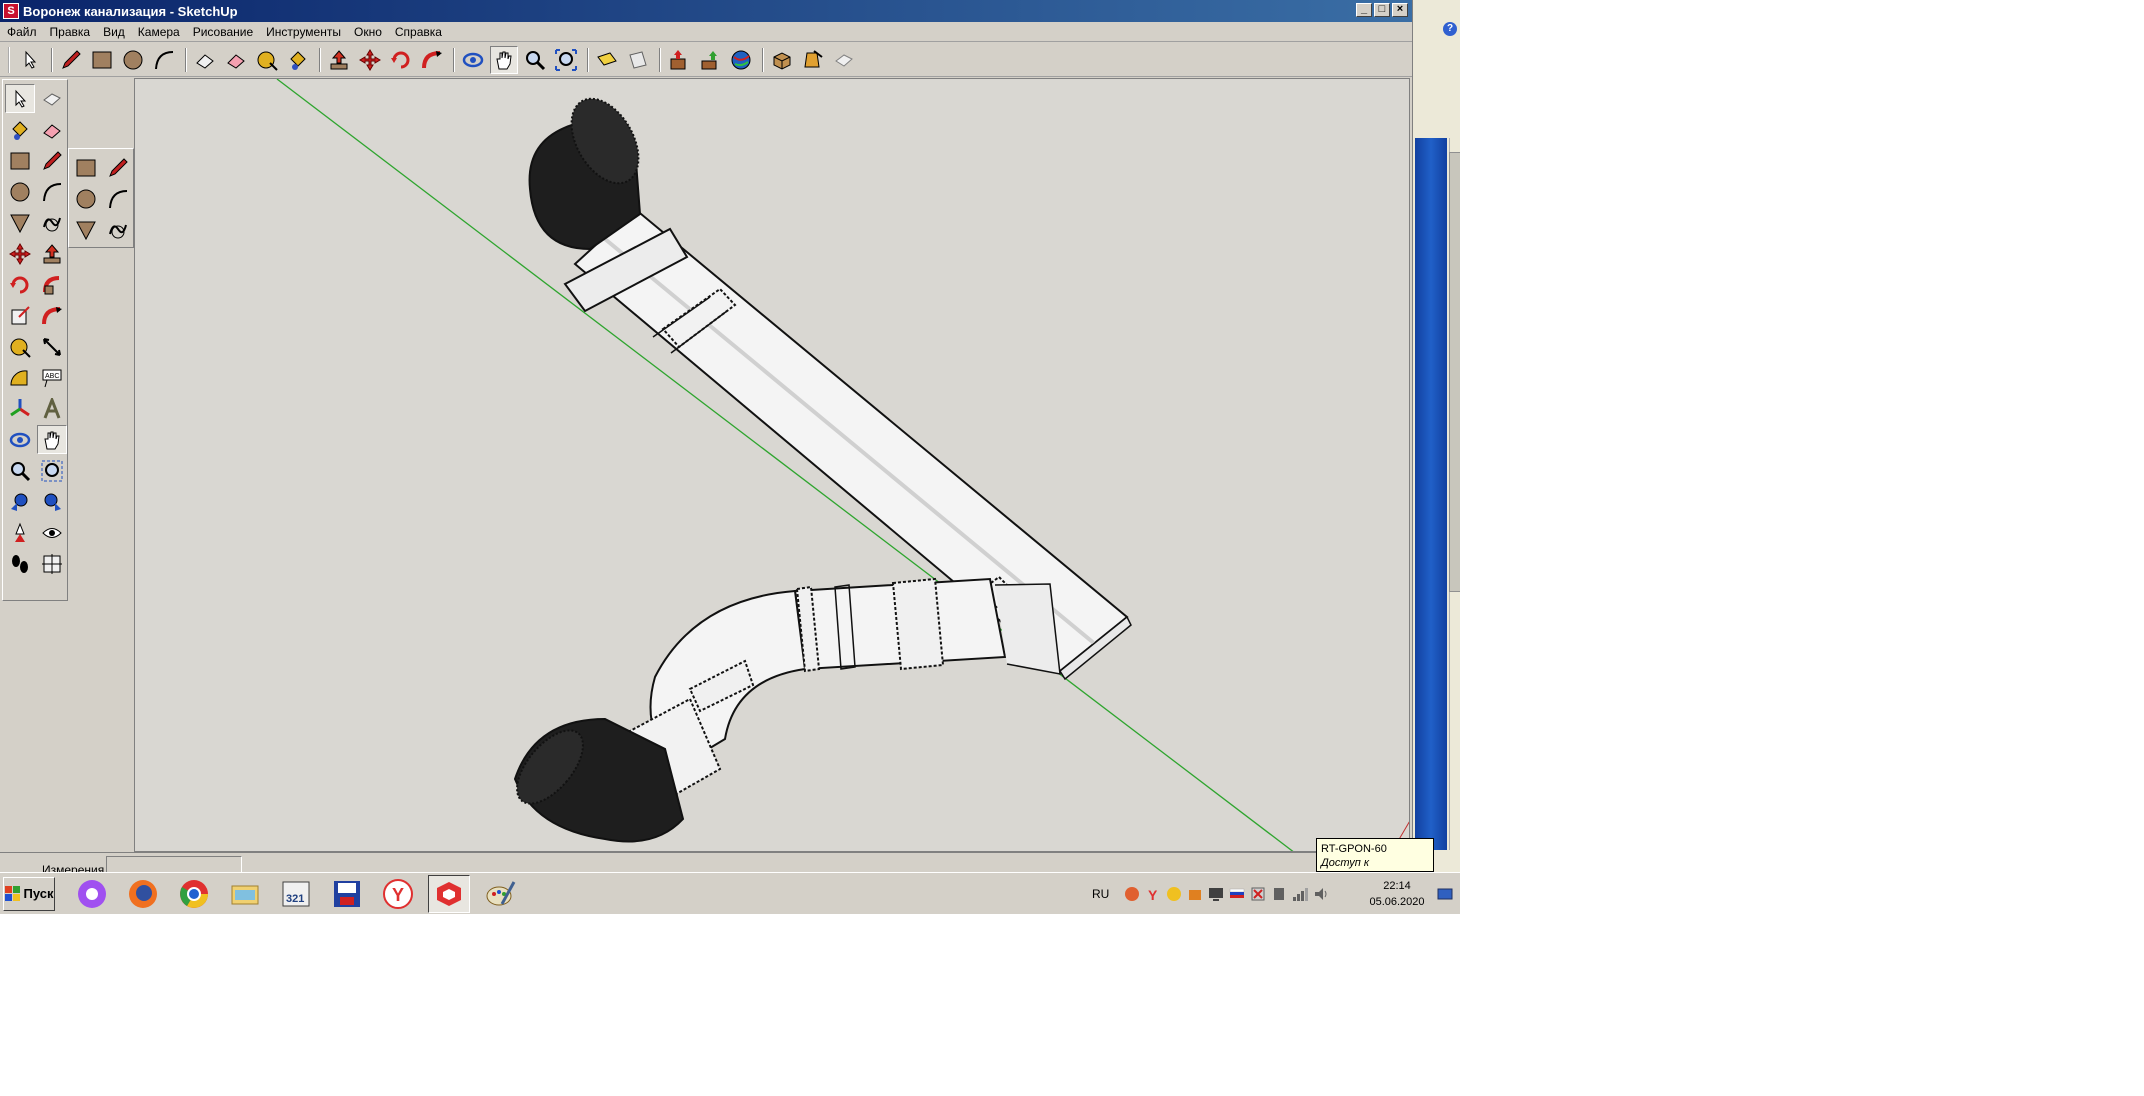 The height and width of the screenshot is (1096, 2144). I want to click on tray-app-icon, so click(1132, 894).